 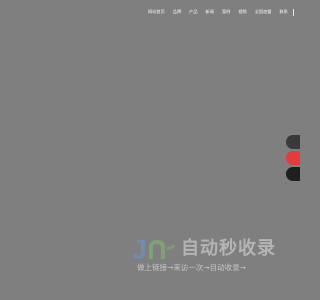 What do you see at coordinates (226, 12) in the screenshot?
I see `nav-item-cases: 案例` at bounding box center [226, 12].